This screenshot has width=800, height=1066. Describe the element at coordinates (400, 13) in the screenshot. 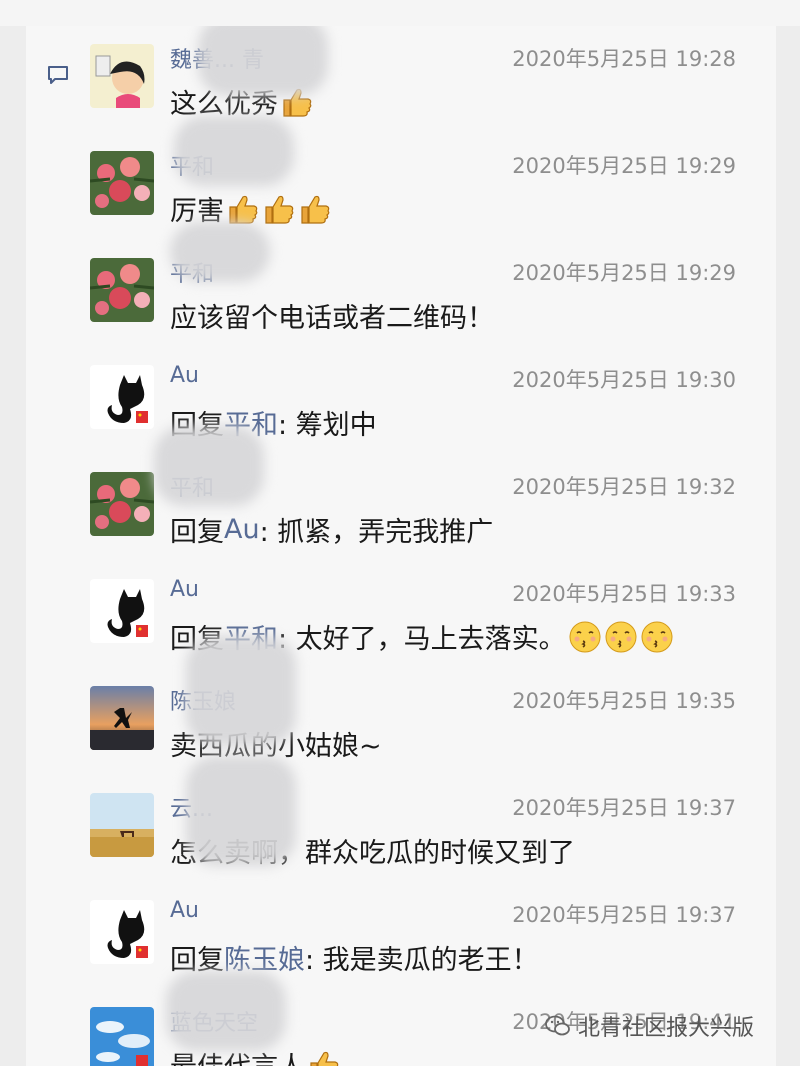

I see `top-strip` at that location.